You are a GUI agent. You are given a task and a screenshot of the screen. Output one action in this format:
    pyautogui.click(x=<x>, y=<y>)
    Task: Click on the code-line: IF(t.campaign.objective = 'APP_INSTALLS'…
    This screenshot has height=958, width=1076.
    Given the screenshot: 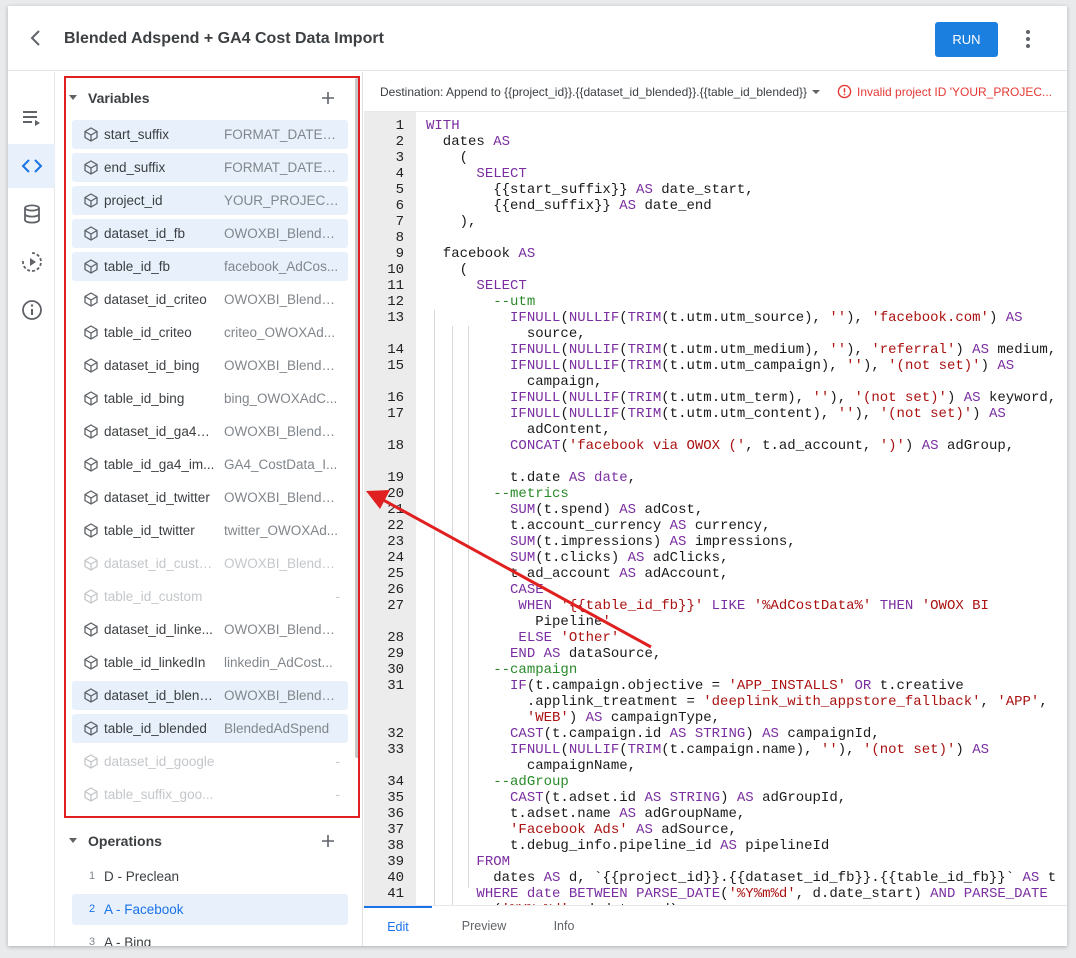 What is the action you would take?
    pyautogui.click(x=737, y=686)
    